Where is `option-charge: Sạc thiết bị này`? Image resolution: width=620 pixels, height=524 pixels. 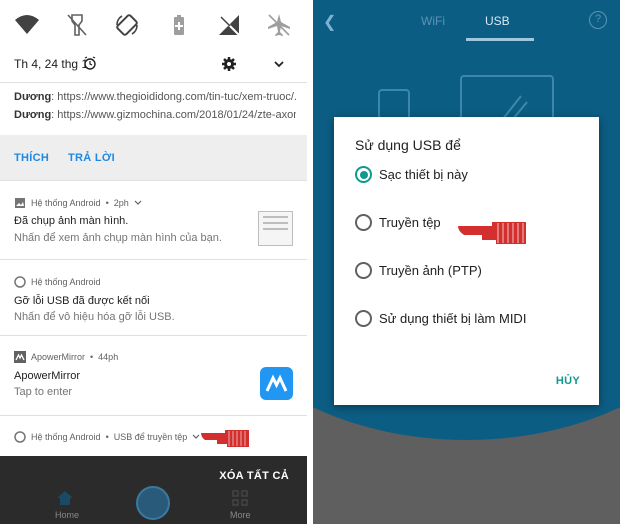 option-charge: Sạc thiết bị này is located at coordinates (411, 174).